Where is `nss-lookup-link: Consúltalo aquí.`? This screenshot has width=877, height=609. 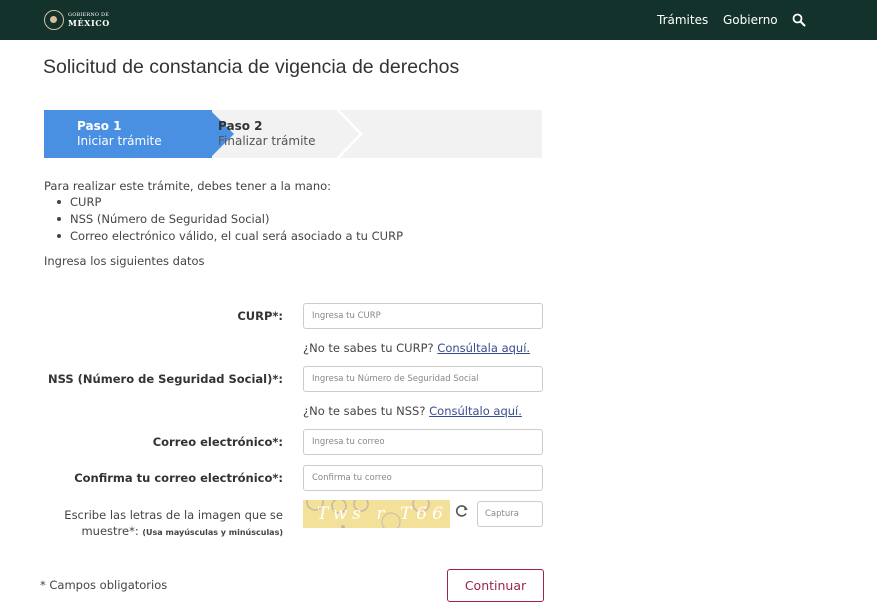 nss-lookup-link: Consúltalo aquí. is located at coordinates (475, 411).